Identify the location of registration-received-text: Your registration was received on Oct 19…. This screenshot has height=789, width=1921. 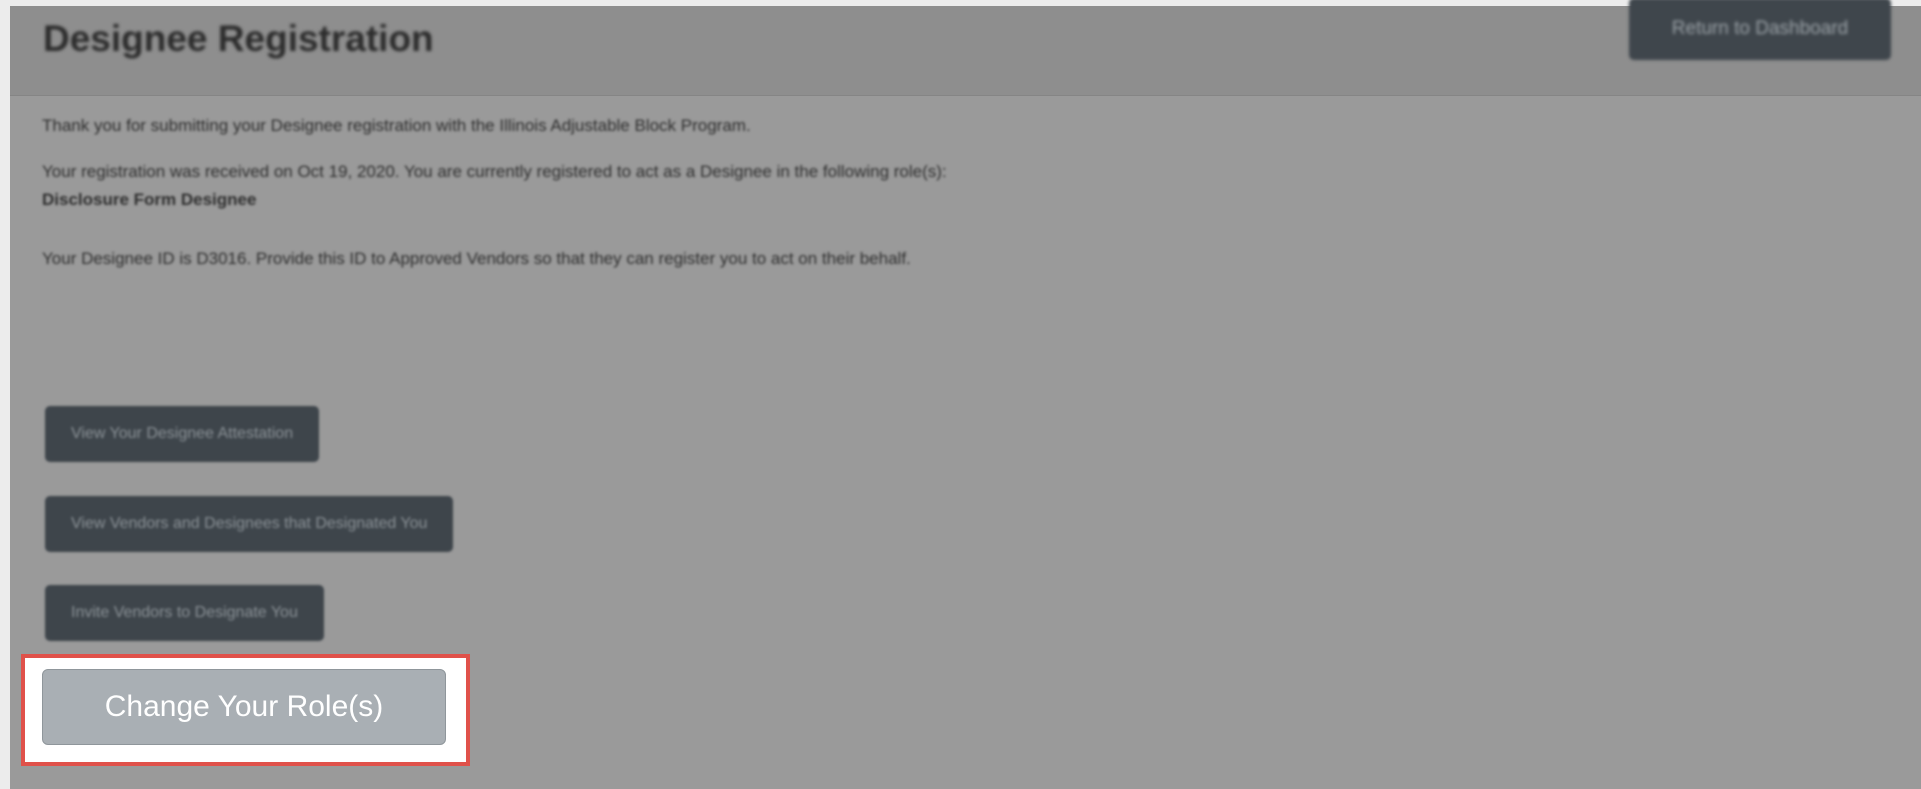
(494, 171).